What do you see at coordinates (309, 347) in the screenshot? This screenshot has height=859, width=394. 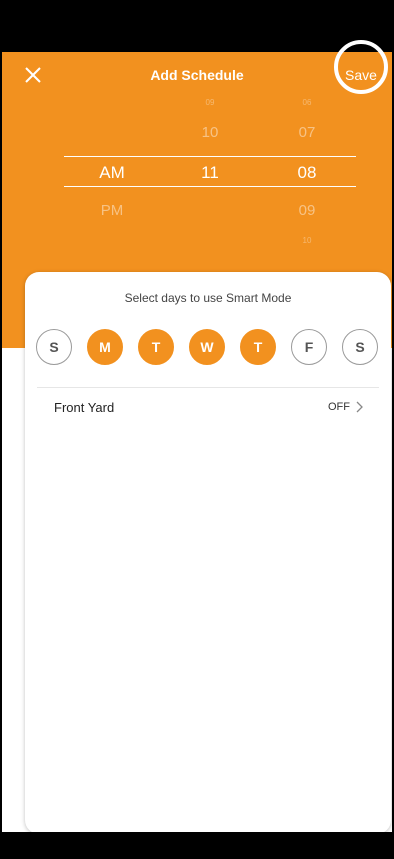 I see `day-toggle-friday: F` at bounding box center [309, 347].